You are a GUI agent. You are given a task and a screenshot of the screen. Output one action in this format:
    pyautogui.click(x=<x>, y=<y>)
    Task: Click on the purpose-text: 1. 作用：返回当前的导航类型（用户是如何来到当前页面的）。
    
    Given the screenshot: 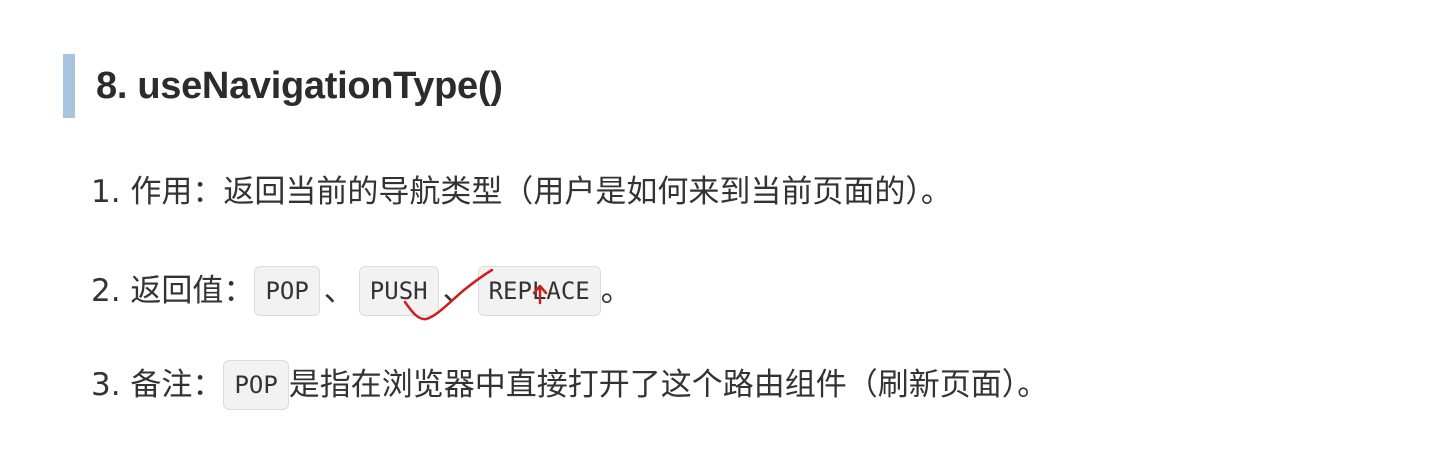 What is the action you would take?
    pyautogui.click(x=521, y=192)
    